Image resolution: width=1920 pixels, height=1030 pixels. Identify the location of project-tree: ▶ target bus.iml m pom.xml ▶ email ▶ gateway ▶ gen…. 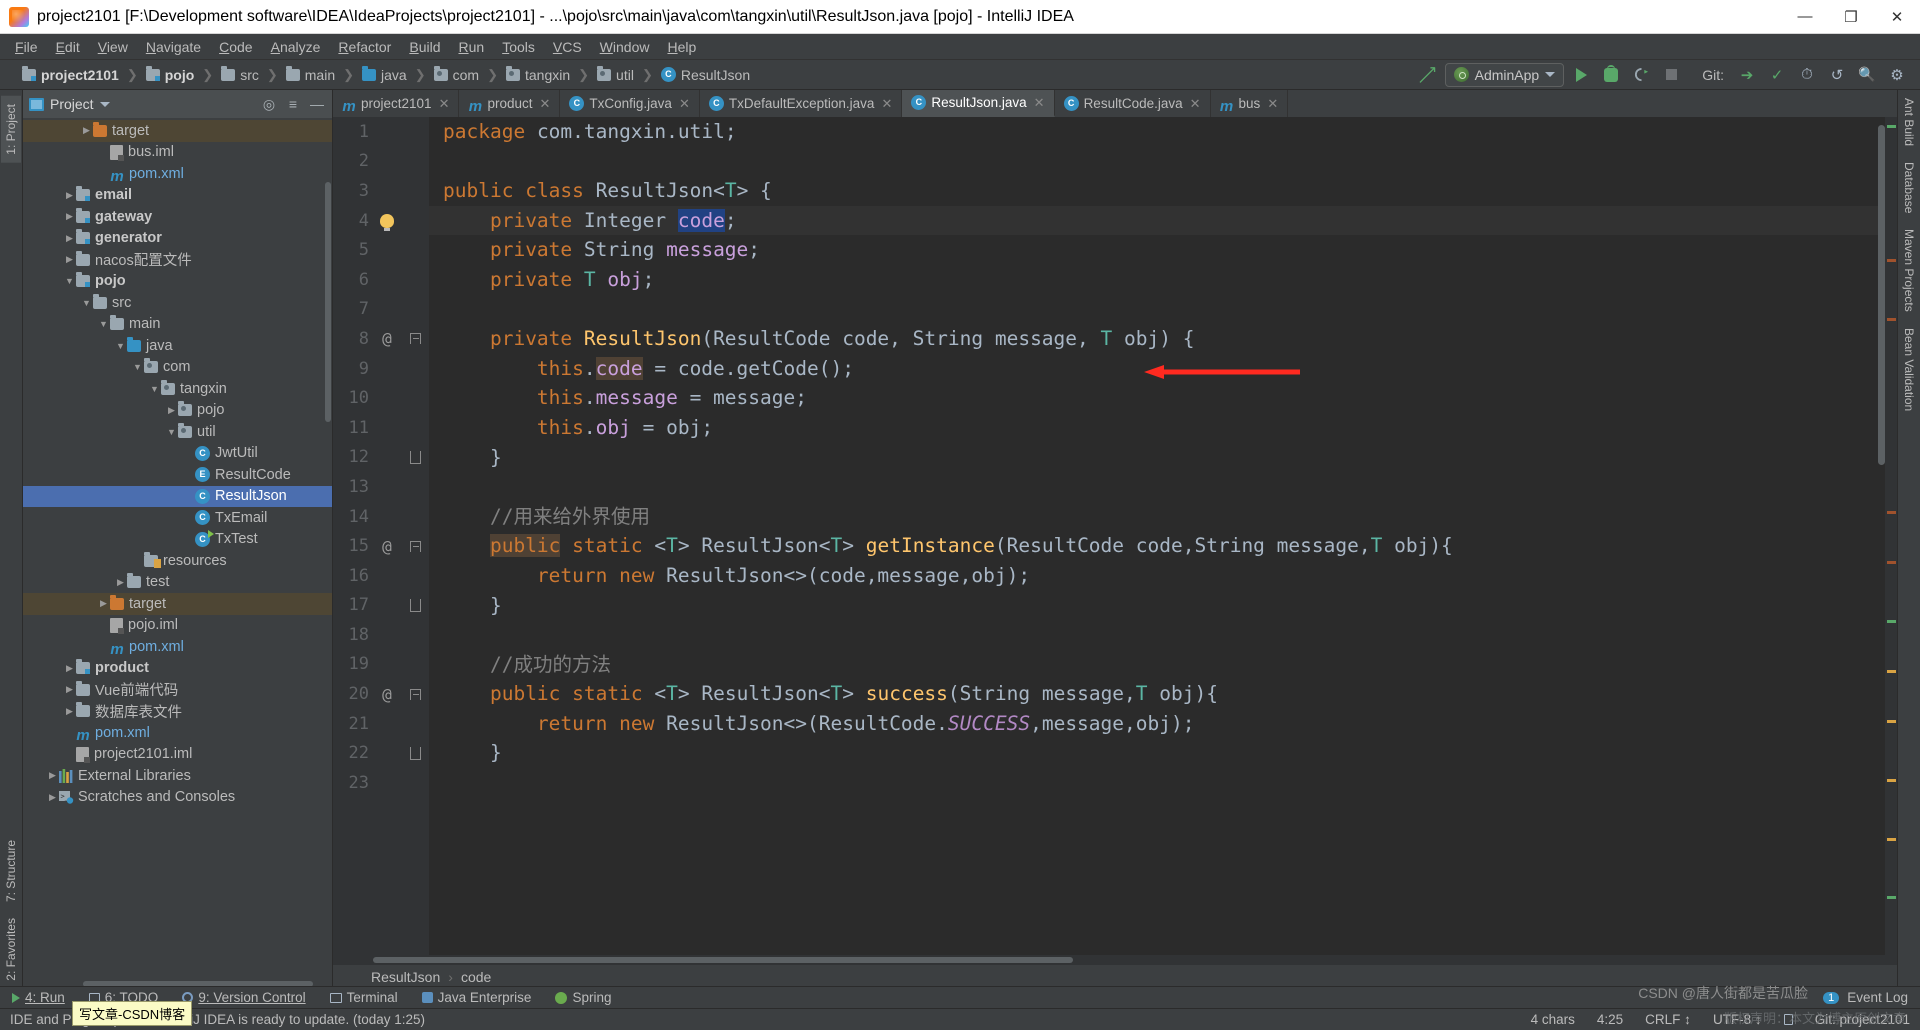
(177, 553).